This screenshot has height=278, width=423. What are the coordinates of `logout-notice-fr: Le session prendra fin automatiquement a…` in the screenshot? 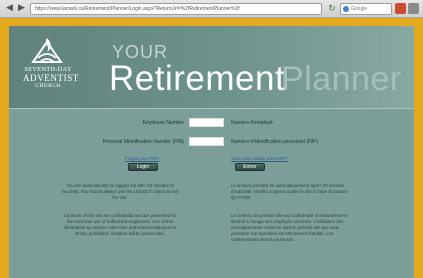 It's located at (289, 192).